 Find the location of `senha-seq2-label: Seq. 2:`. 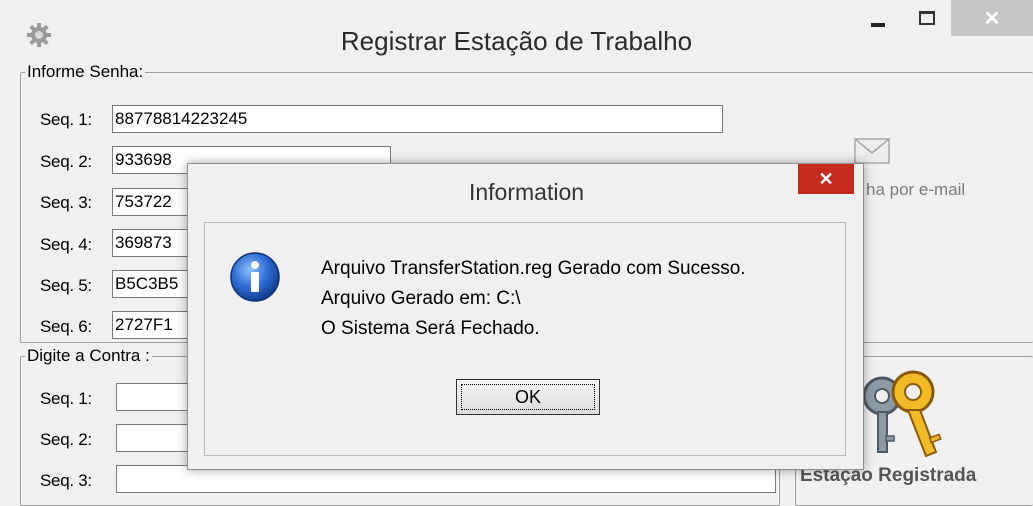

senha-seq2-label: Seq. 2: is located at coordinates (66, 161).